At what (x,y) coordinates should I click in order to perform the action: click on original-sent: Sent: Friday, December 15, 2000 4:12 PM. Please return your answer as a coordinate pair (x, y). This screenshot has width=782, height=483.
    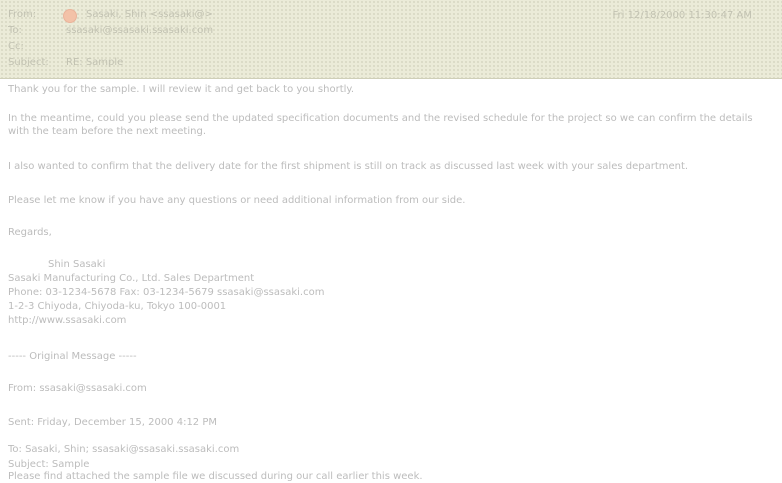
    Looking at the image, I should click on (113, 422).